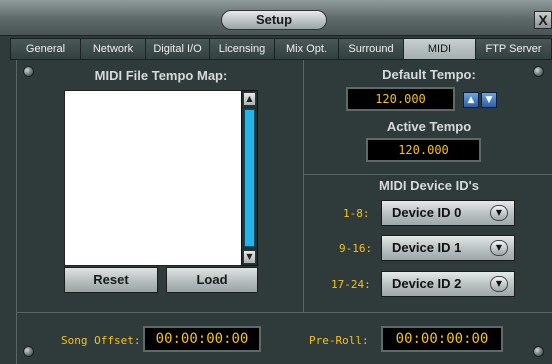 The height and width of the screenshot is (364, 552). Describe the element at coordinates (112, 49) in the screenshot. I see `tab-network: Network` at that location.